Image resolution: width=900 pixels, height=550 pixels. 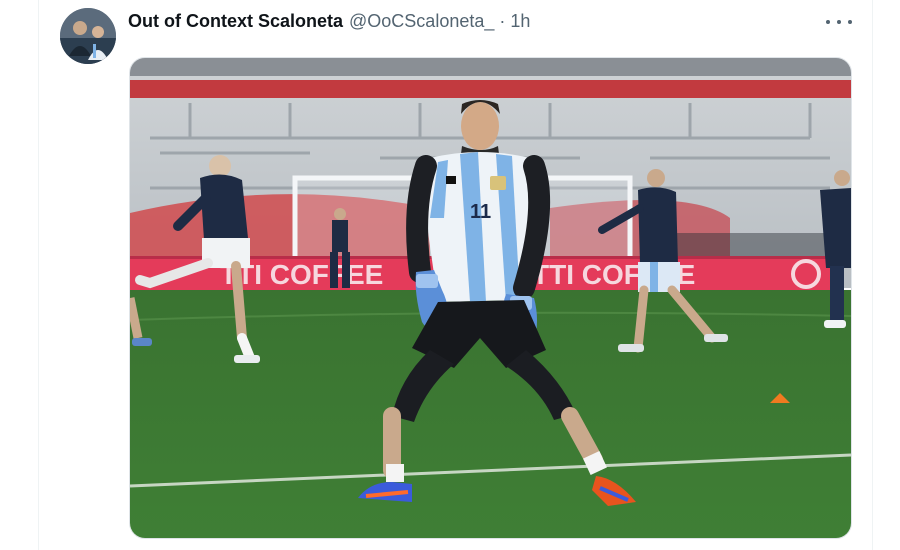 I want to click on user-handle: @OoCScaloneta_, so click(x=421, y=21).